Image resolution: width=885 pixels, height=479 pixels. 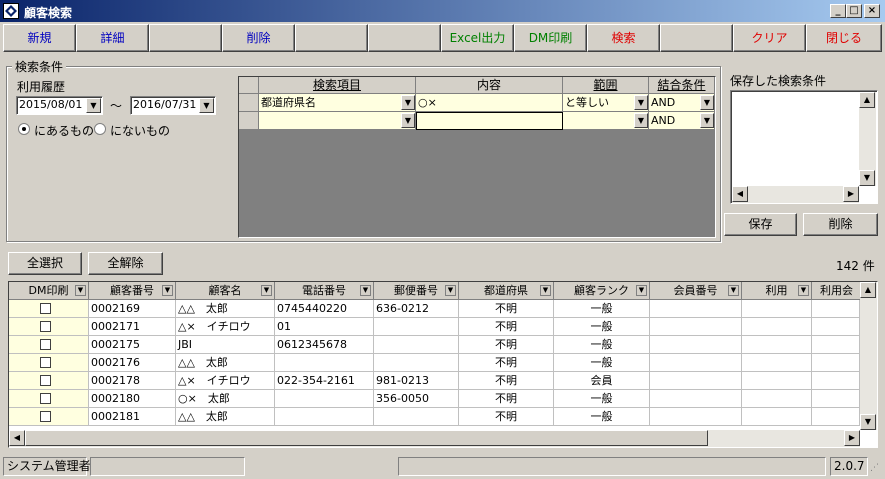 What do you see at coordinates (225, 291) in the screenshot?
I see `header-customer-name: 顧客名 ▼` at bounding box center [225, 291].